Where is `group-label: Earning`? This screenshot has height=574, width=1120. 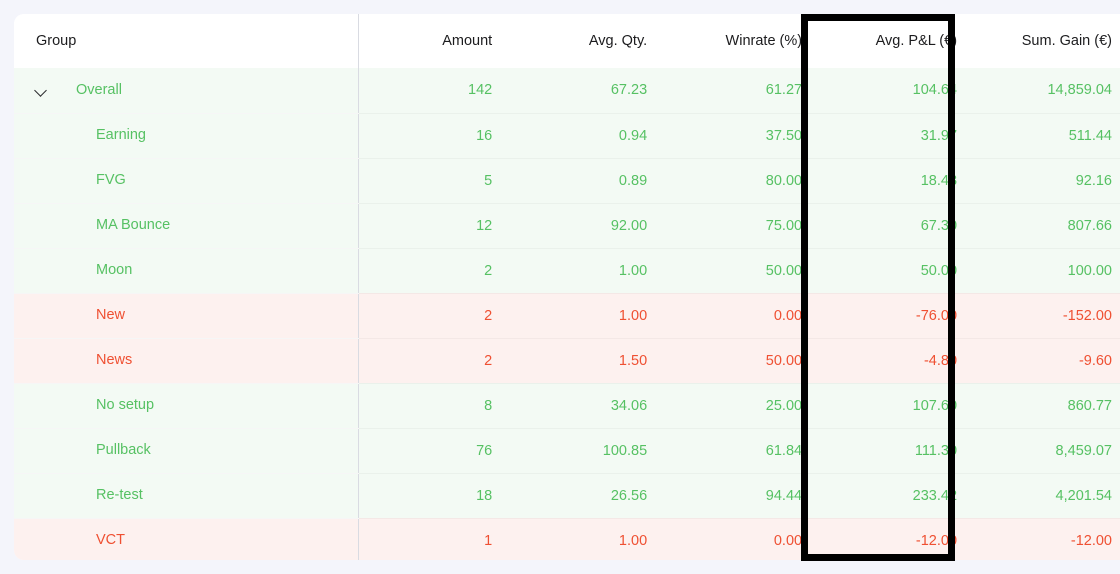 group-label: Earning is located at coordinates (121, 135).